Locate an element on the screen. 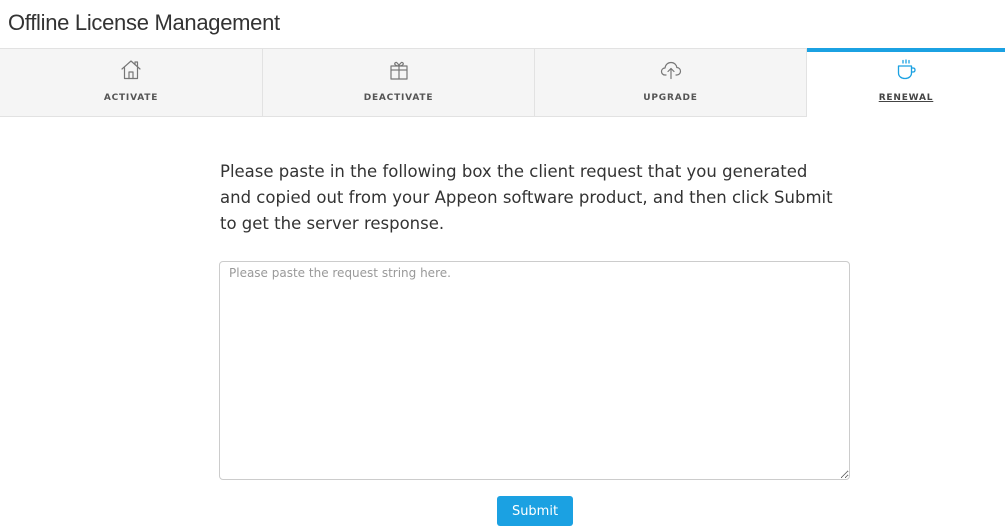  gift-icon is located at coordinates (398, 70).